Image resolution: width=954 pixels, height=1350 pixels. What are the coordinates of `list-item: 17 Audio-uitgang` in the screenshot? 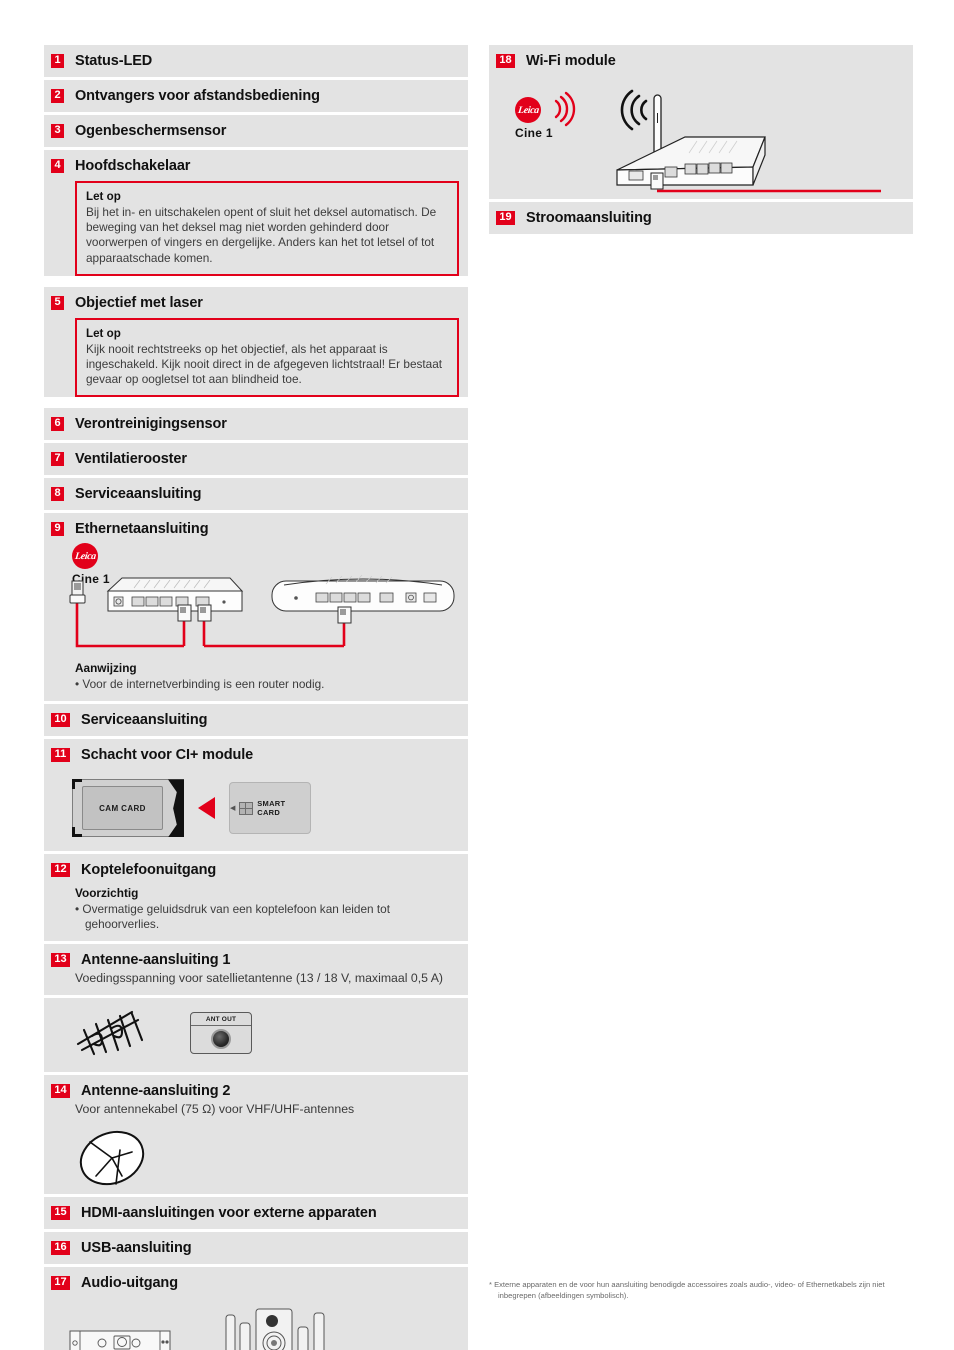 It's located at (256, 1308).